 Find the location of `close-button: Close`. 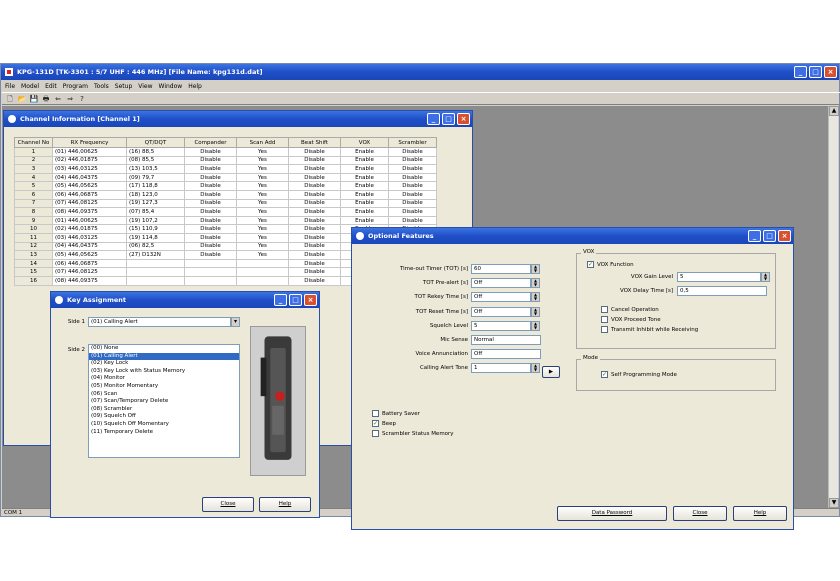

close-button: Close is located at coordinates (700, 513).